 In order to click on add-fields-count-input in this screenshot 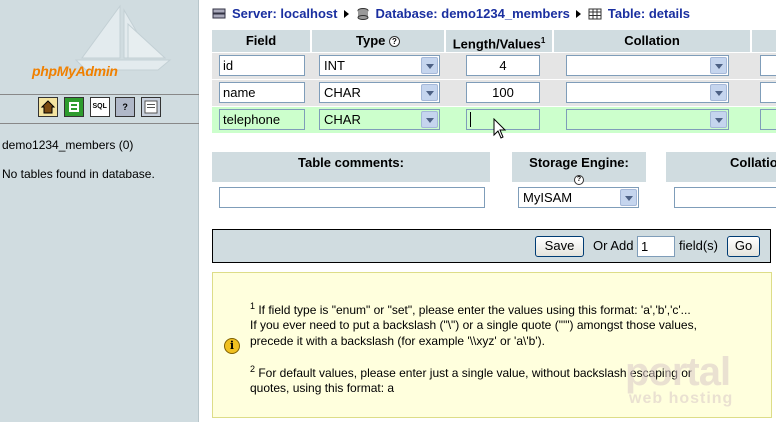, I will do `click(656, 246)`.